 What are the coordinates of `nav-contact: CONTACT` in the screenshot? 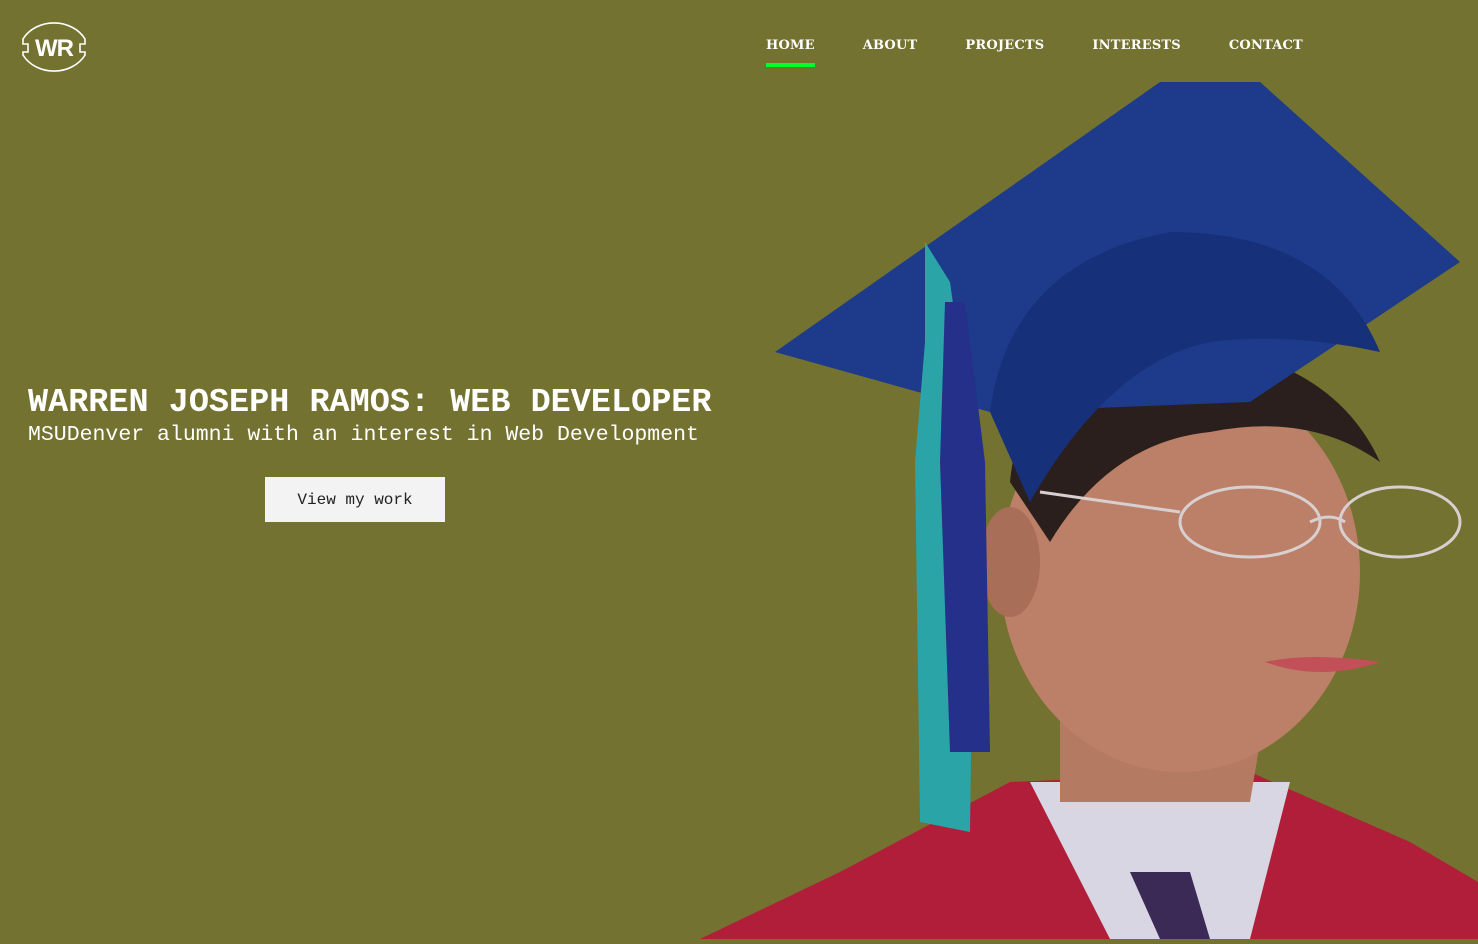 It's located at (1266, 52).